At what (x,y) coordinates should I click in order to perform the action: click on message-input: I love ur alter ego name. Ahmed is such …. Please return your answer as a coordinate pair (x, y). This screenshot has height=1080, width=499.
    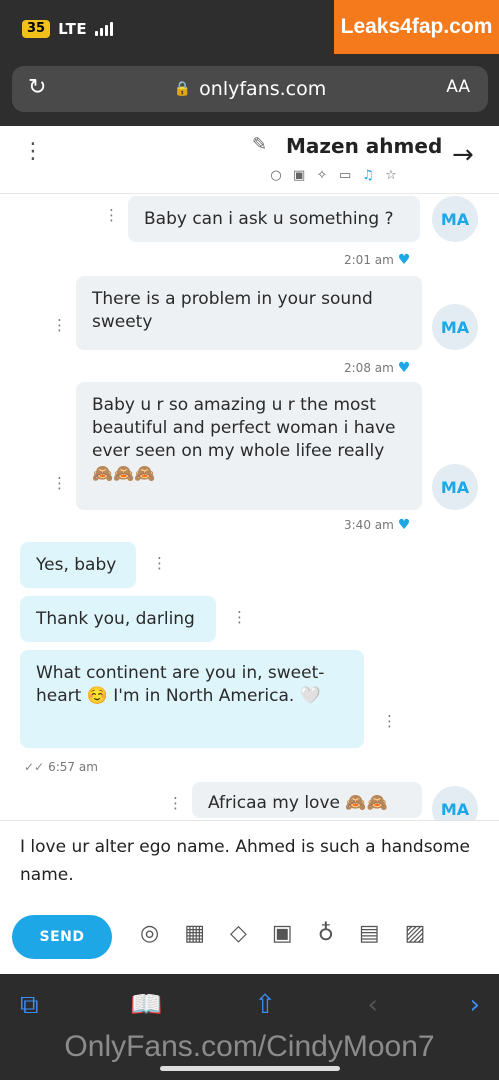
    Looking at the image, I should click on (250, 861).